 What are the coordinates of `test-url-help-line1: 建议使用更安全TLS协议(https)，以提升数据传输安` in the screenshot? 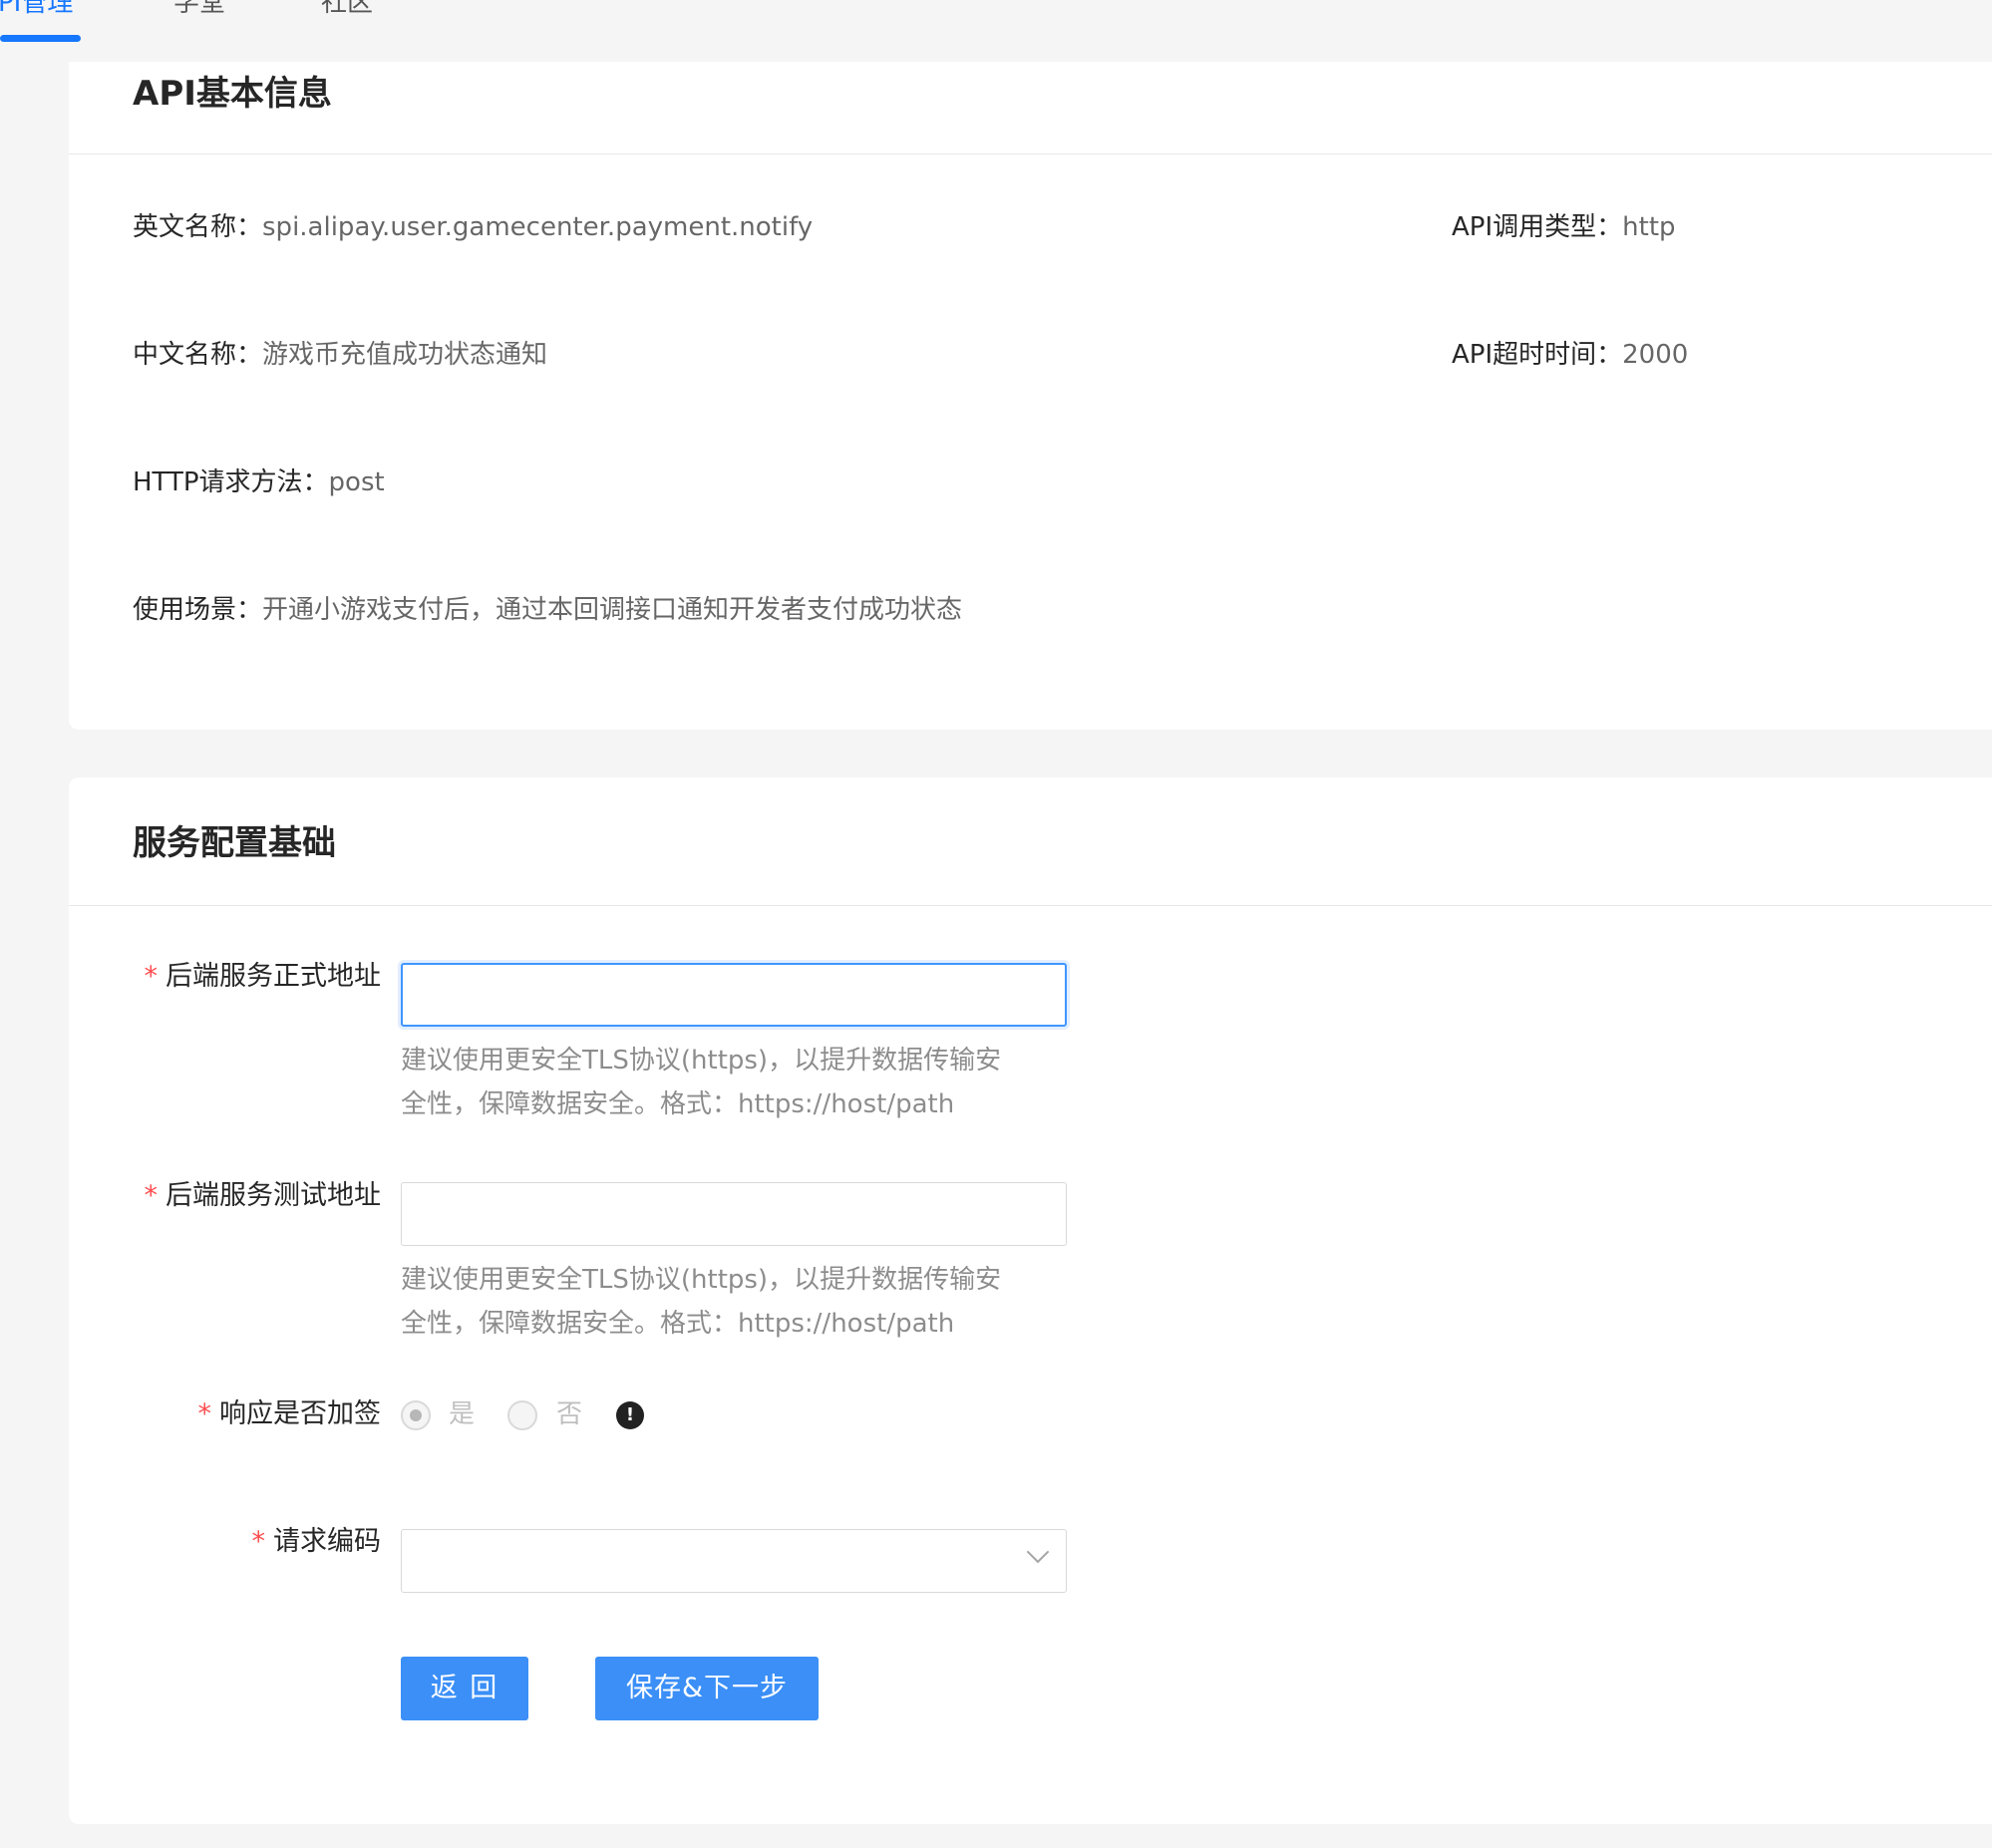 It's located at (701, 1280).